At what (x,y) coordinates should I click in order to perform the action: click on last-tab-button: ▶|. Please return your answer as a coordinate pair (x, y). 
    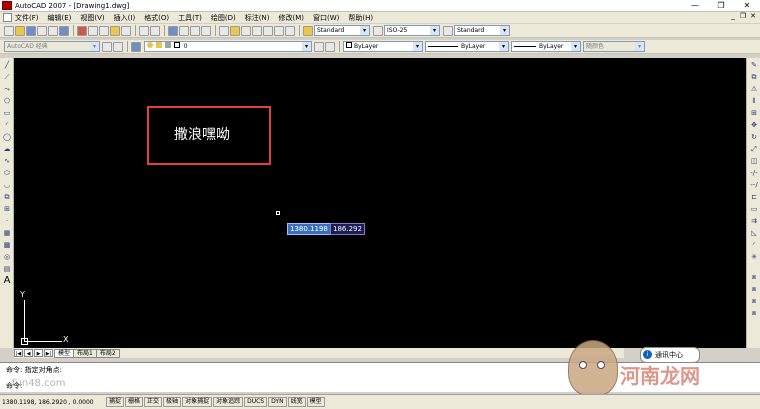
    Looking at the image, I should click on (48, 353).